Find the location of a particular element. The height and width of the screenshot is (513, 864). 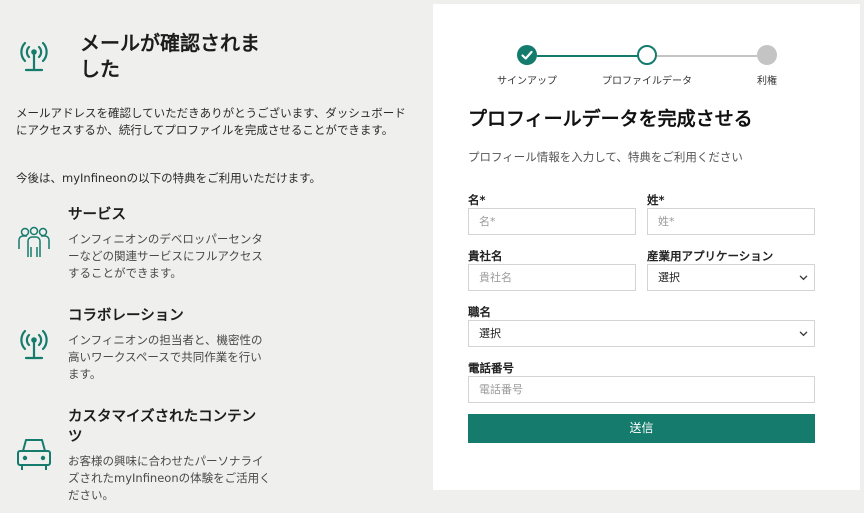

benefit-description-line: ーなどの関連サービスにフルアクセス is located at coordinates (165, 256).